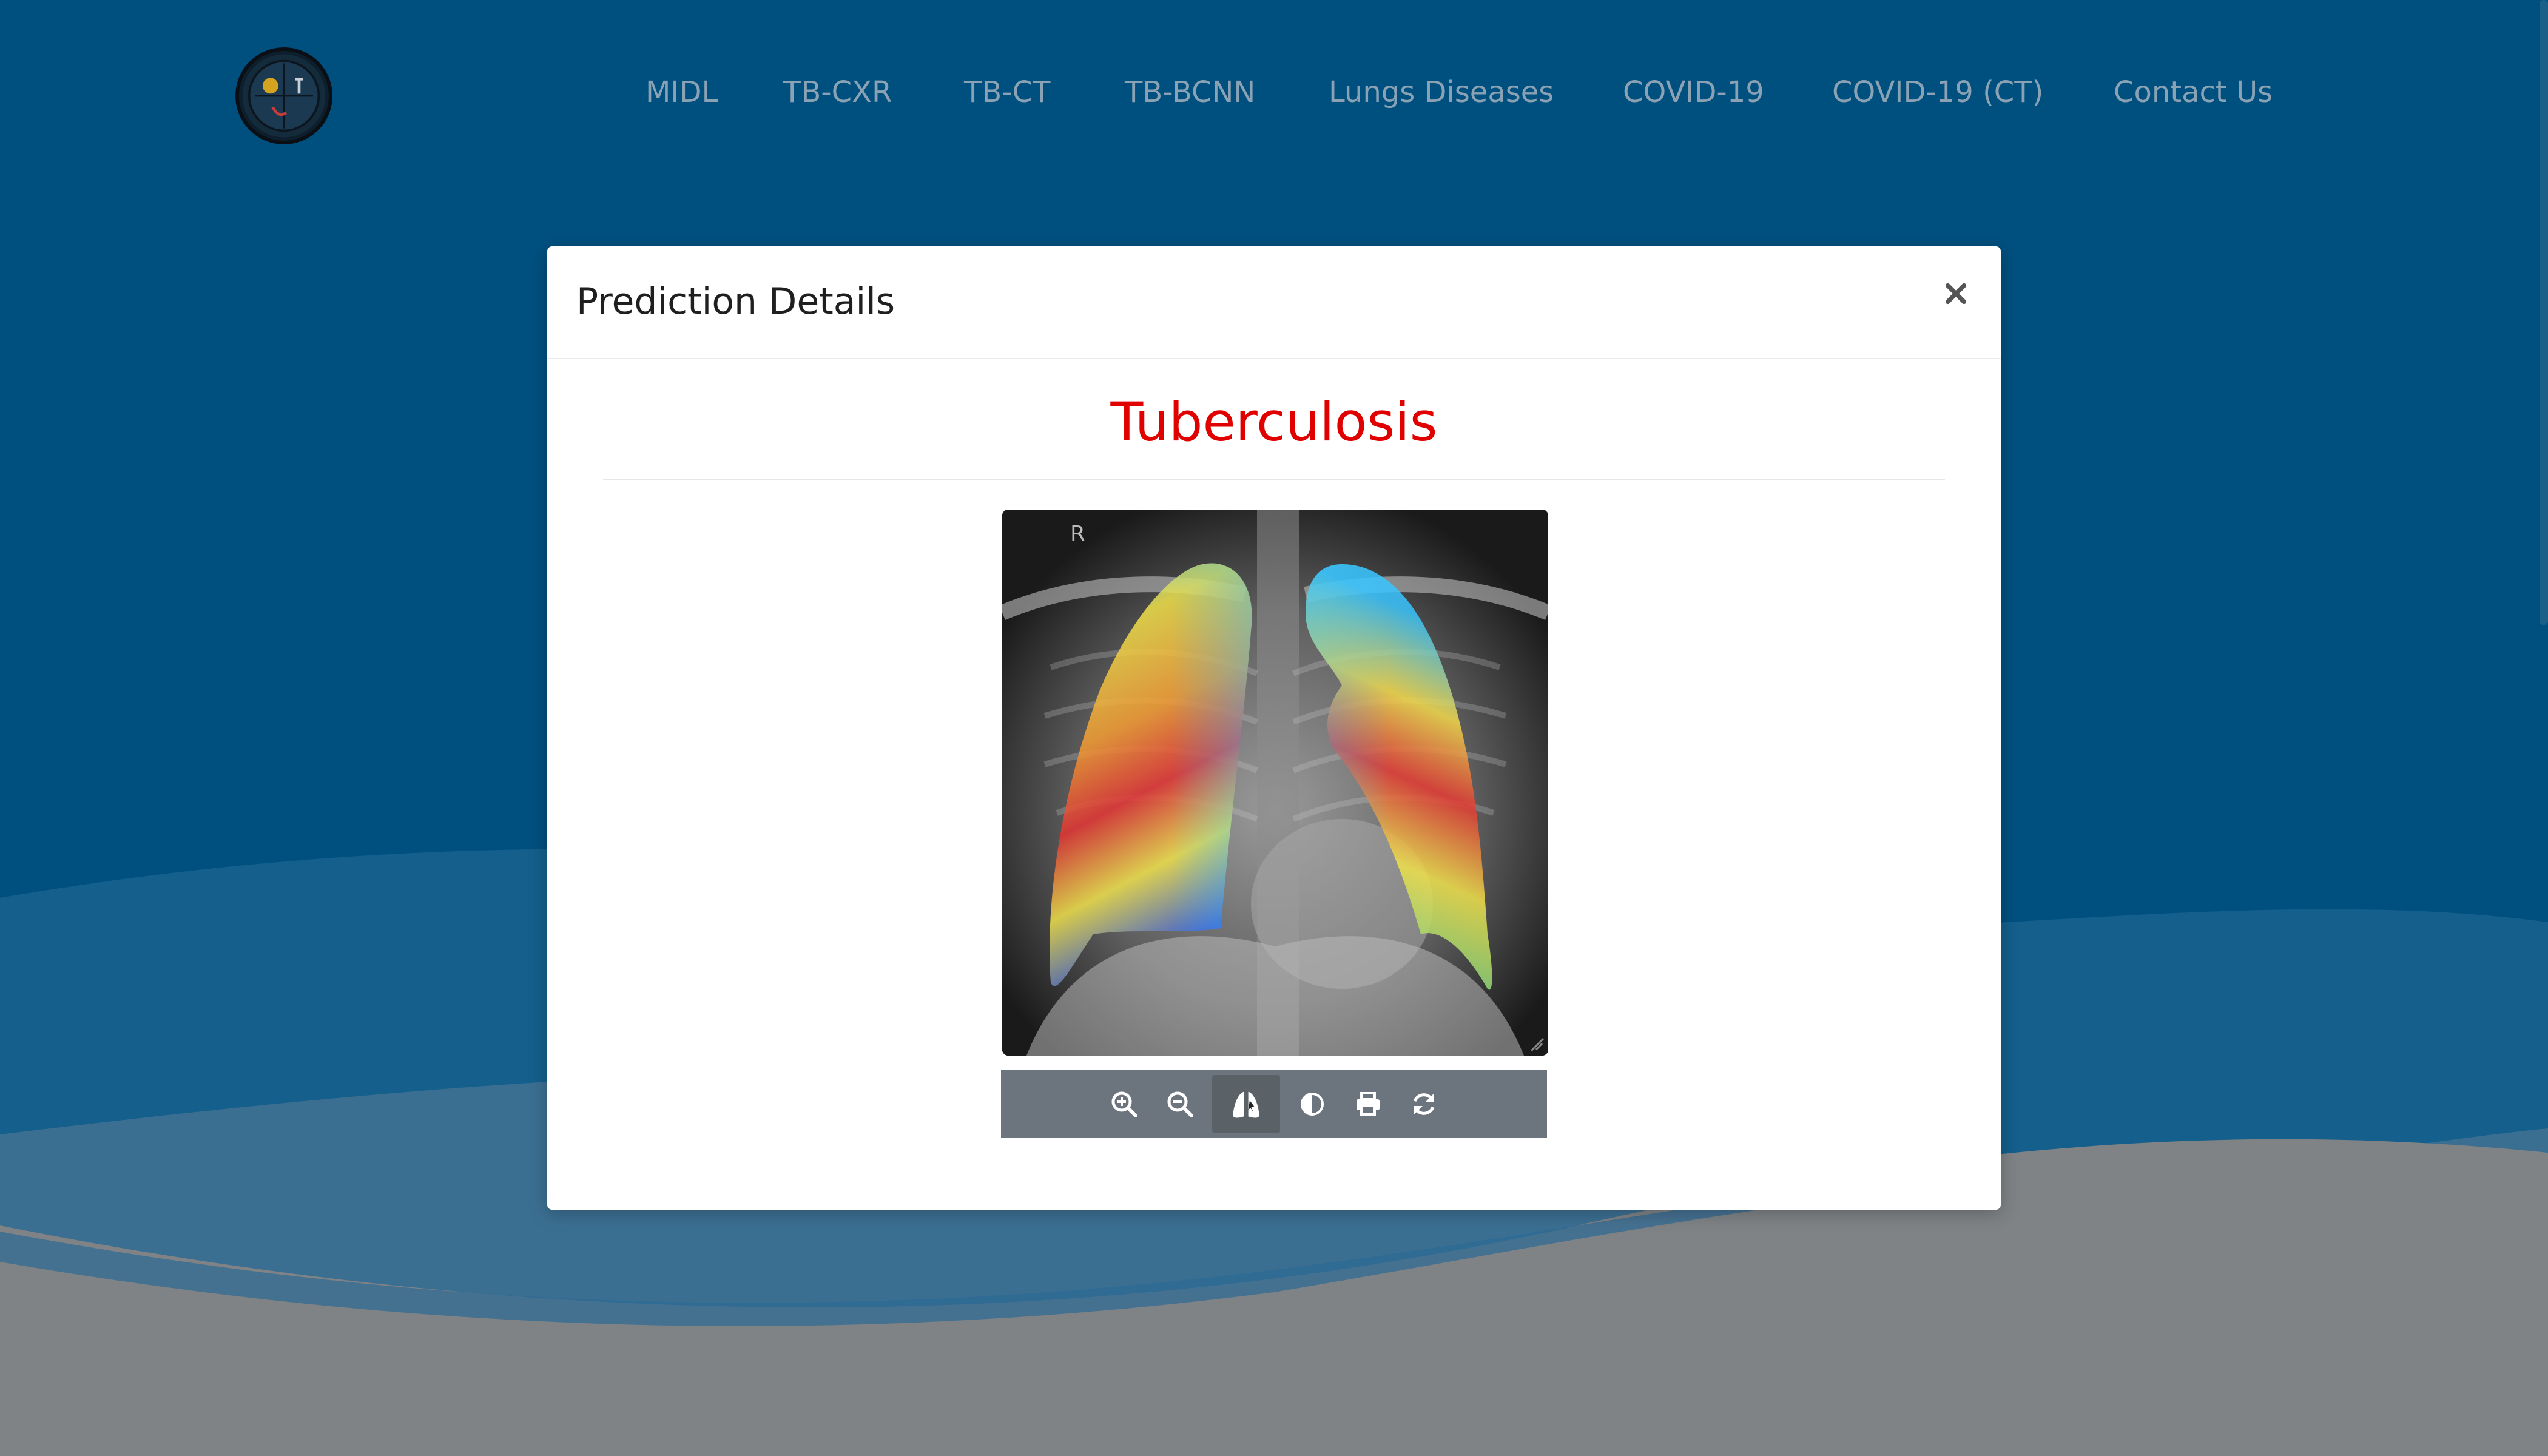  What do you see at coordinates (1274, 422) in the screenshot?
I see `prediction-result: Tuberculosis` at bounding box center [1274, 422].